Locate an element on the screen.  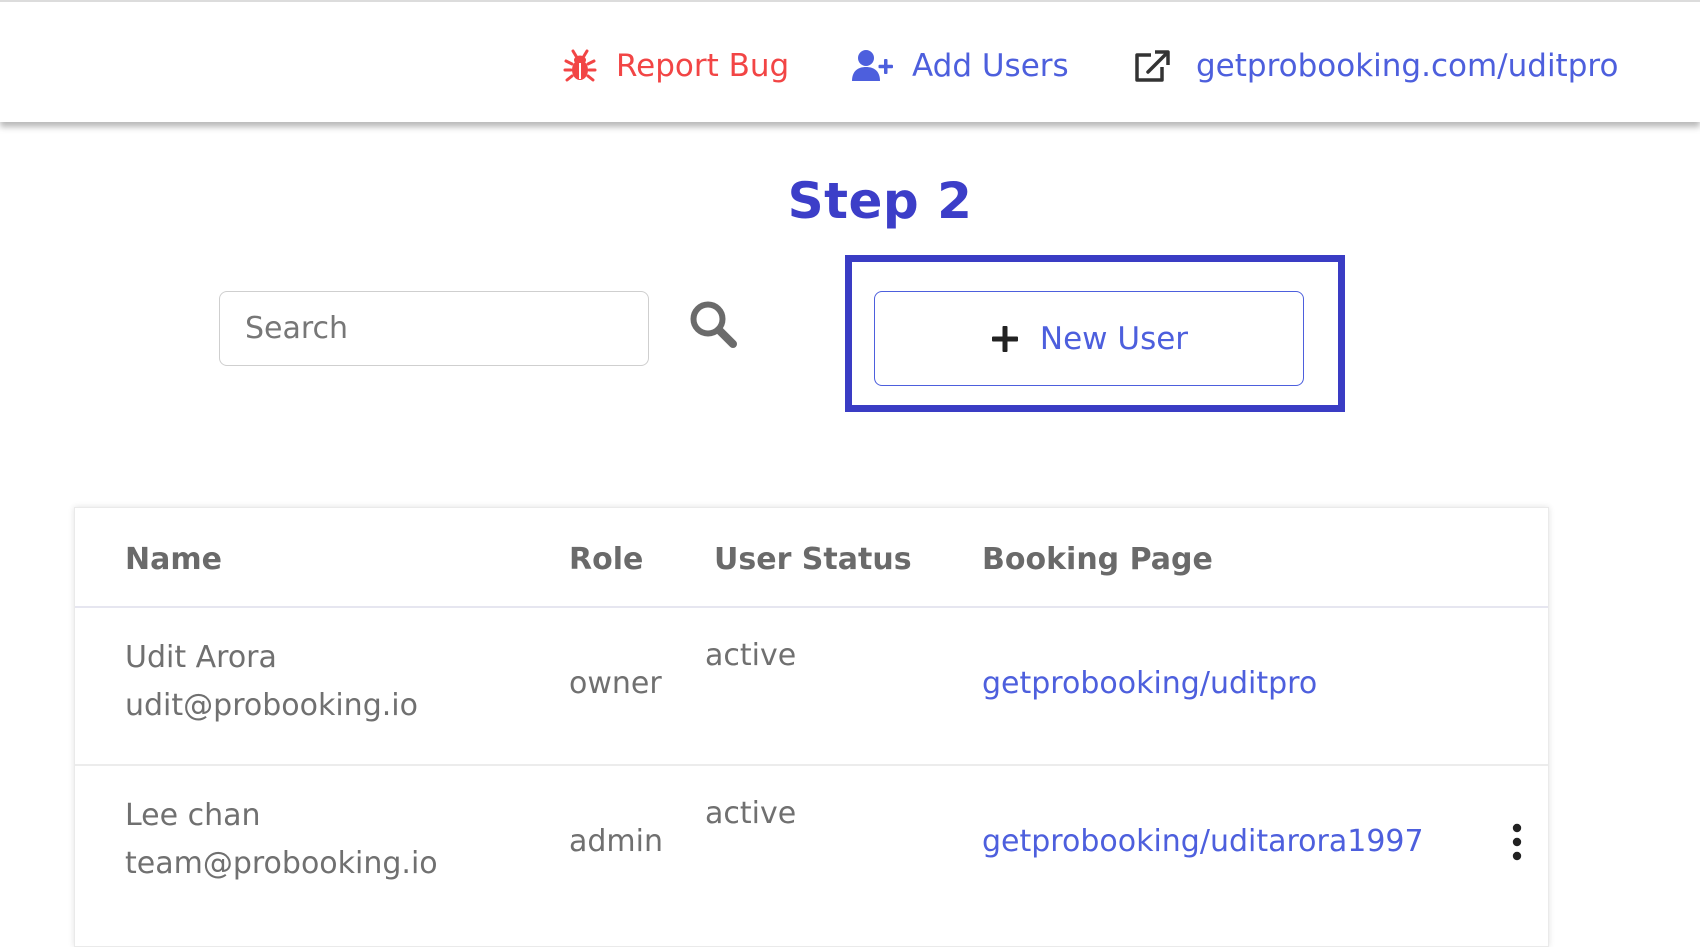
kebab-menu-icon is located at coordinates (1517, 846).